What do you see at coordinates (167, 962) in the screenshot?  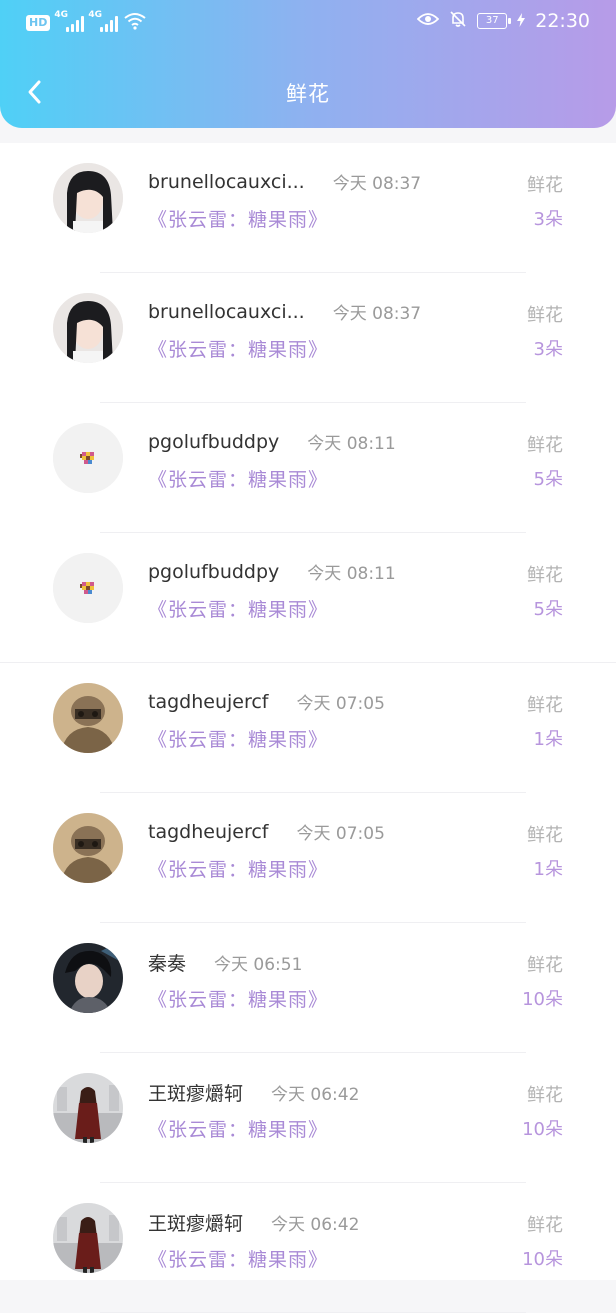 I see `username: 秦奏` at bounding box center [167, 962].